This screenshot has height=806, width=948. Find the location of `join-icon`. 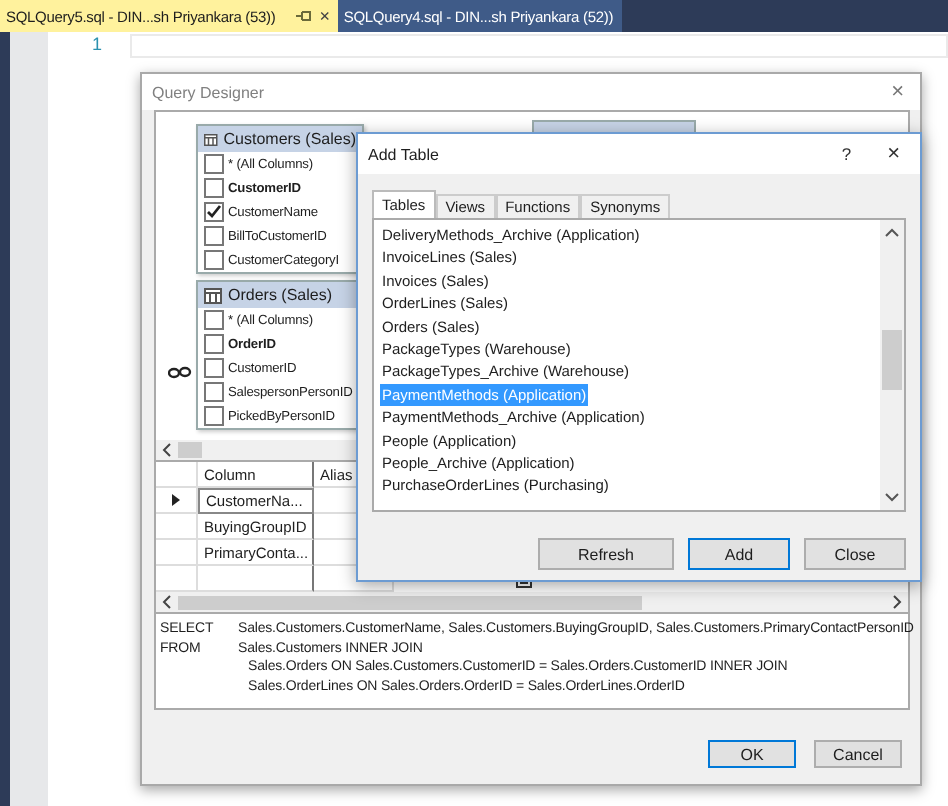

join-icon is located at coordinates (180, 373).